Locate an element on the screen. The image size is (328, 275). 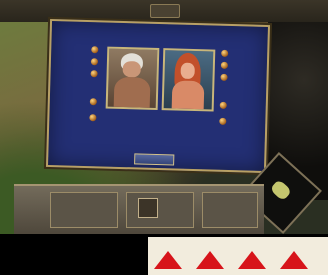
hero-portrait-left is located at coordinates (132, 78).